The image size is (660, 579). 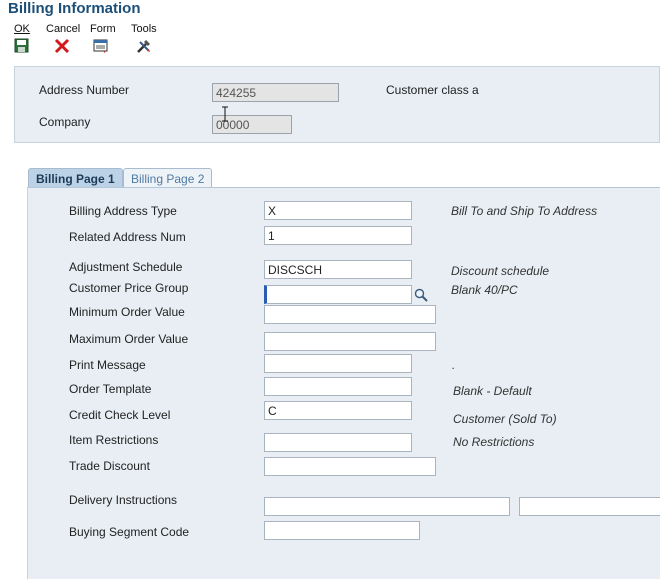 I want to click on customer-class-text: Customer class a, so click(x=432, y=90).